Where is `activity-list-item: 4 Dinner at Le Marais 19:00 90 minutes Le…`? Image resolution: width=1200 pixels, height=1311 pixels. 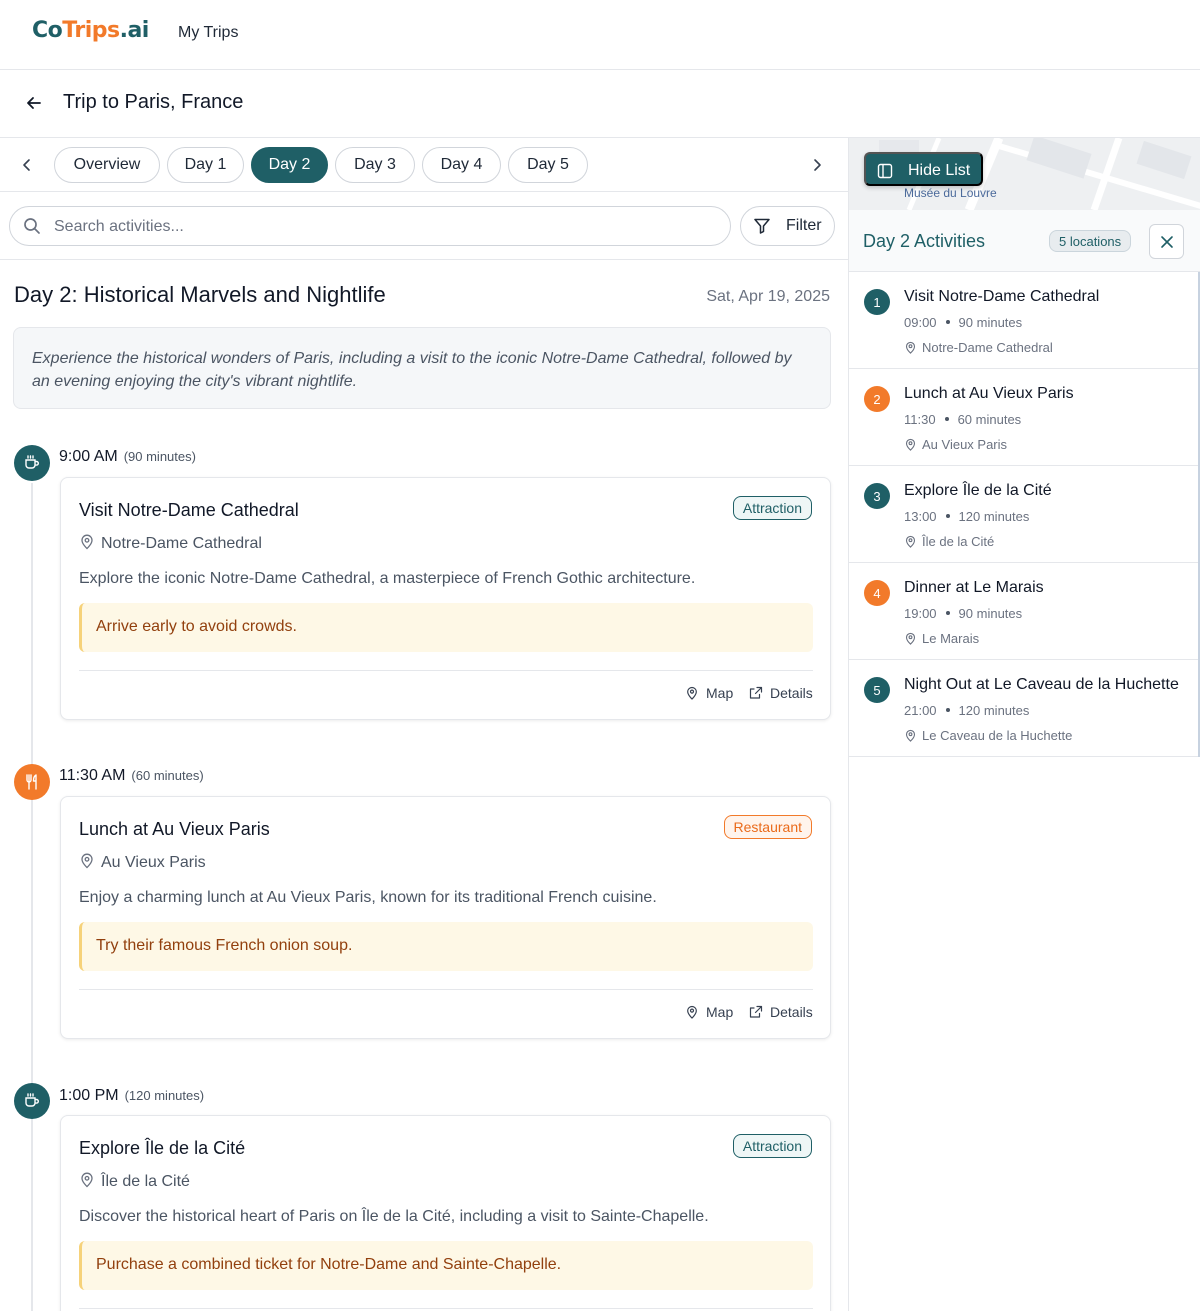 activity-list-item: 4 Dinner at Le Marais 19:00 90 minutes Le… is located at coordinates (1023, 611).